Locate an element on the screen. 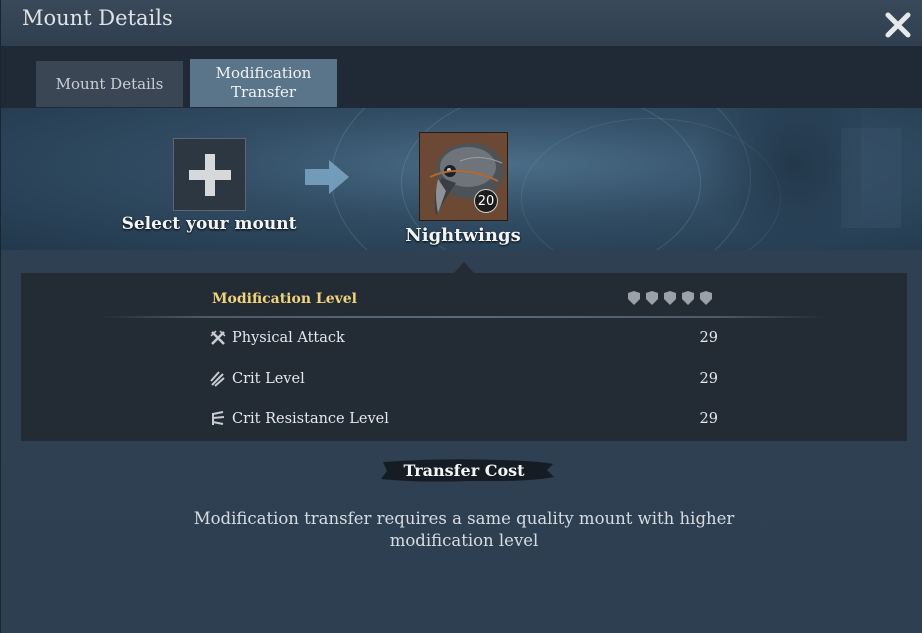 The width and height of the screenshot is (922, 633). shield-spike-icon is located at coordinates (218, 418).